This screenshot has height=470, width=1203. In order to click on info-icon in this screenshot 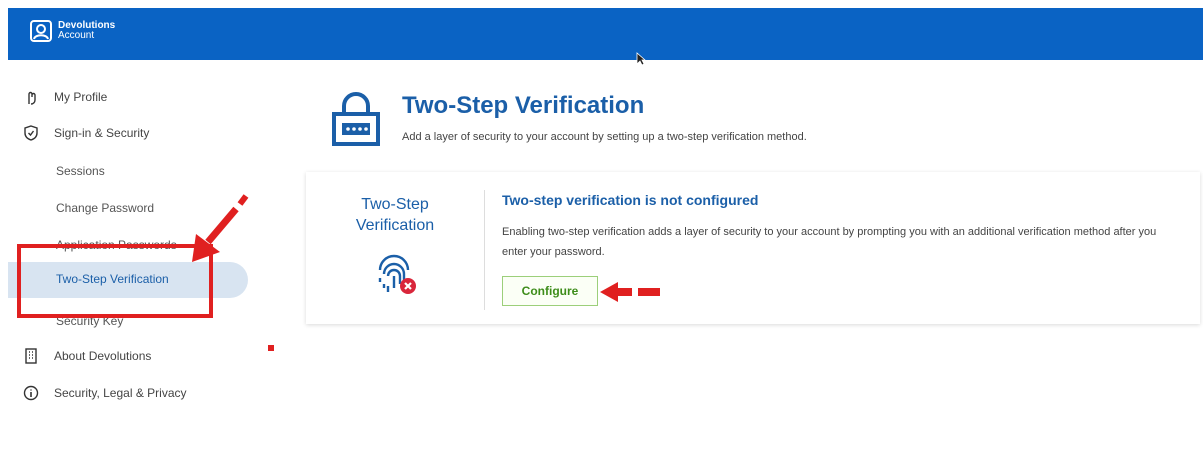, I will do `click(31, 393)`.